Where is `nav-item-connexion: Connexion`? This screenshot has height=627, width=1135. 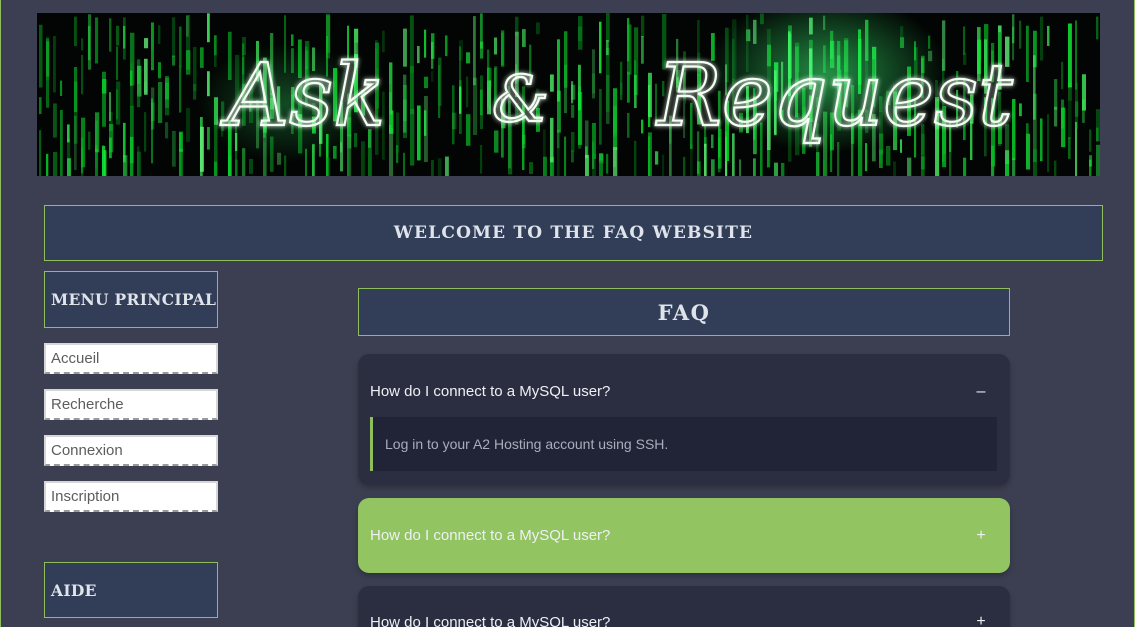
nav-item-connexion: Connexion is located at coordinates (131, 450).